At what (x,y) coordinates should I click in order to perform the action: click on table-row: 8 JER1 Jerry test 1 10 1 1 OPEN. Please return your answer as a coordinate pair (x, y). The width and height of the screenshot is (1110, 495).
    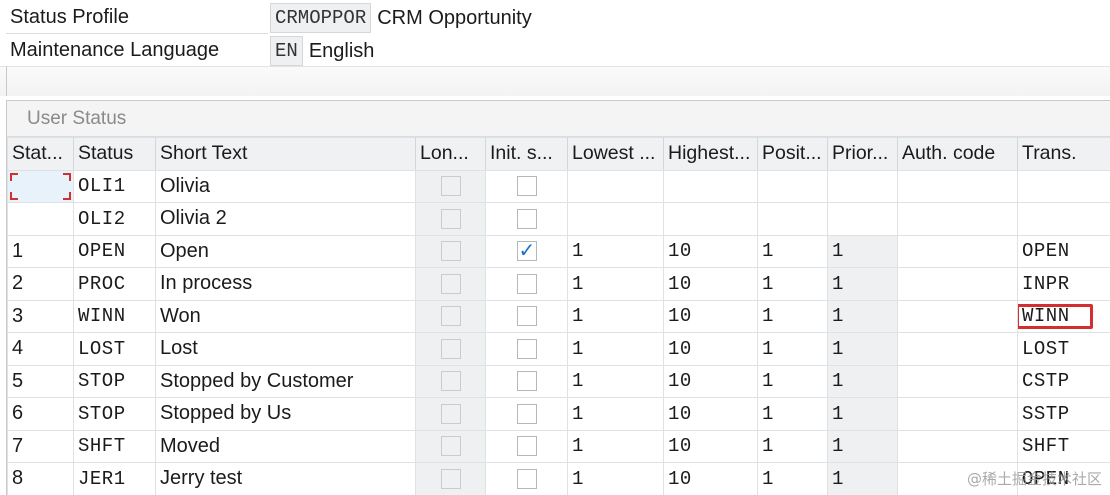
    Looking at the image, I should click on (558, 478).